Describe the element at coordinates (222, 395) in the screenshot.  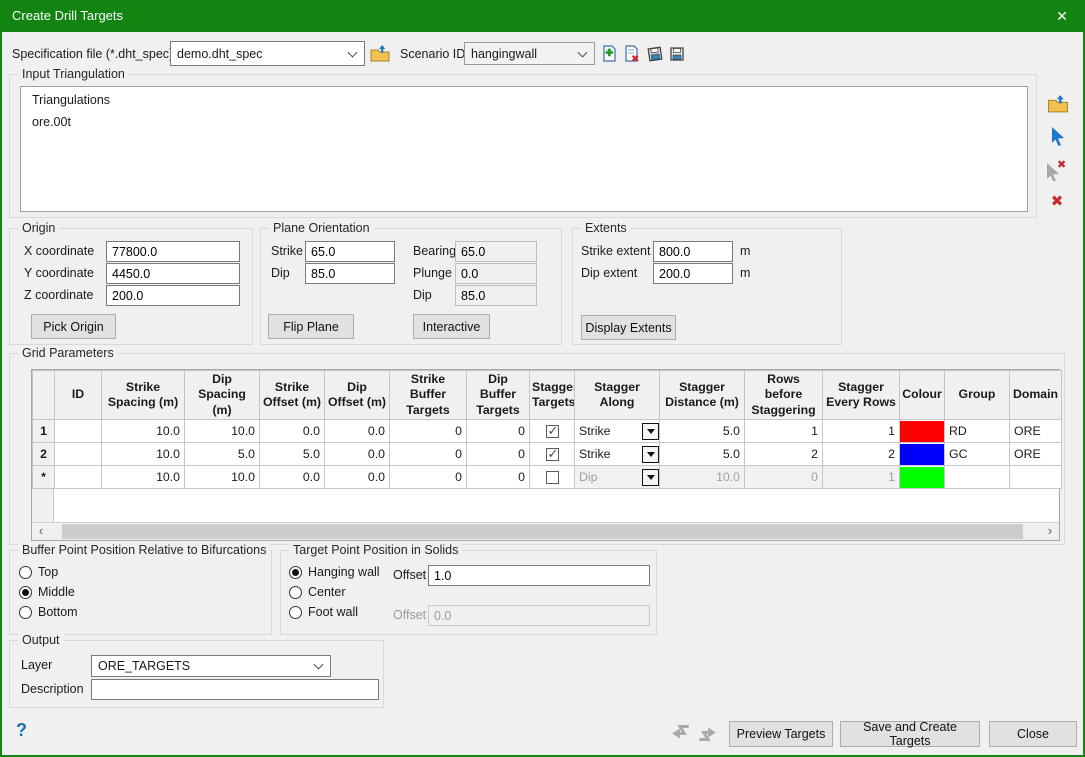
I see `col-header-dip-spacing: Dip Spacing (m)` at that location.